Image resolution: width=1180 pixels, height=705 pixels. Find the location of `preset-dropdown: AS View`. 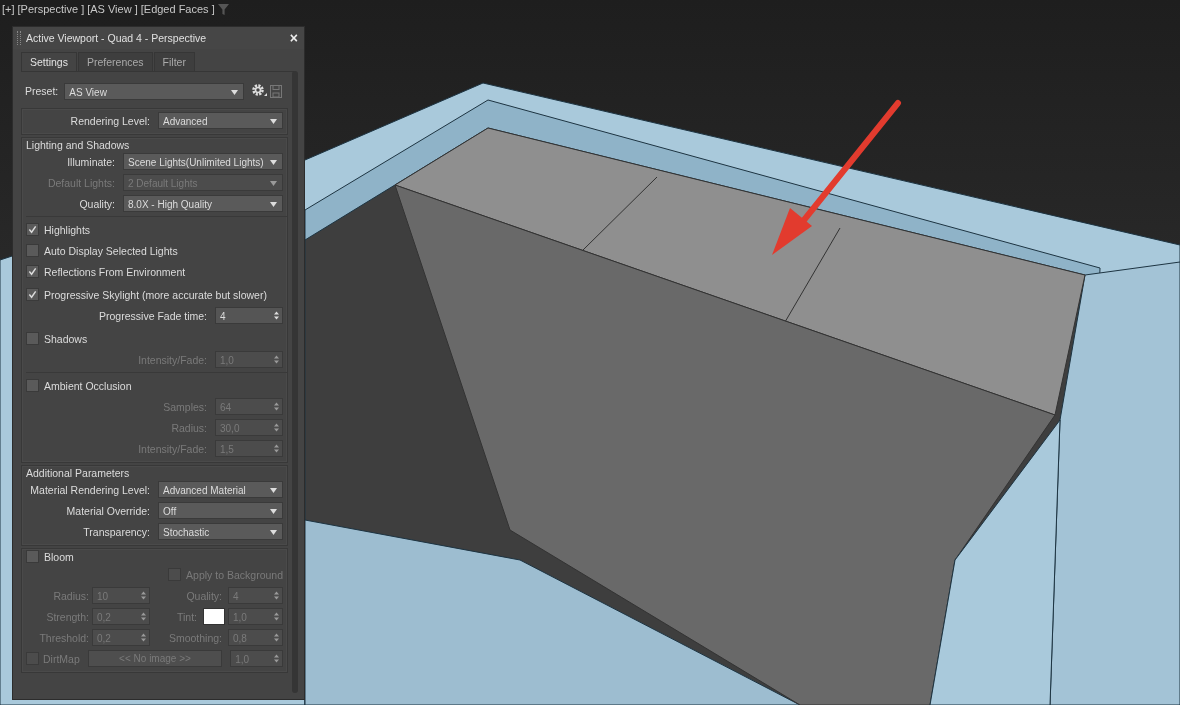

preset-dropdown: AS View is located at coordinates (154, 91).